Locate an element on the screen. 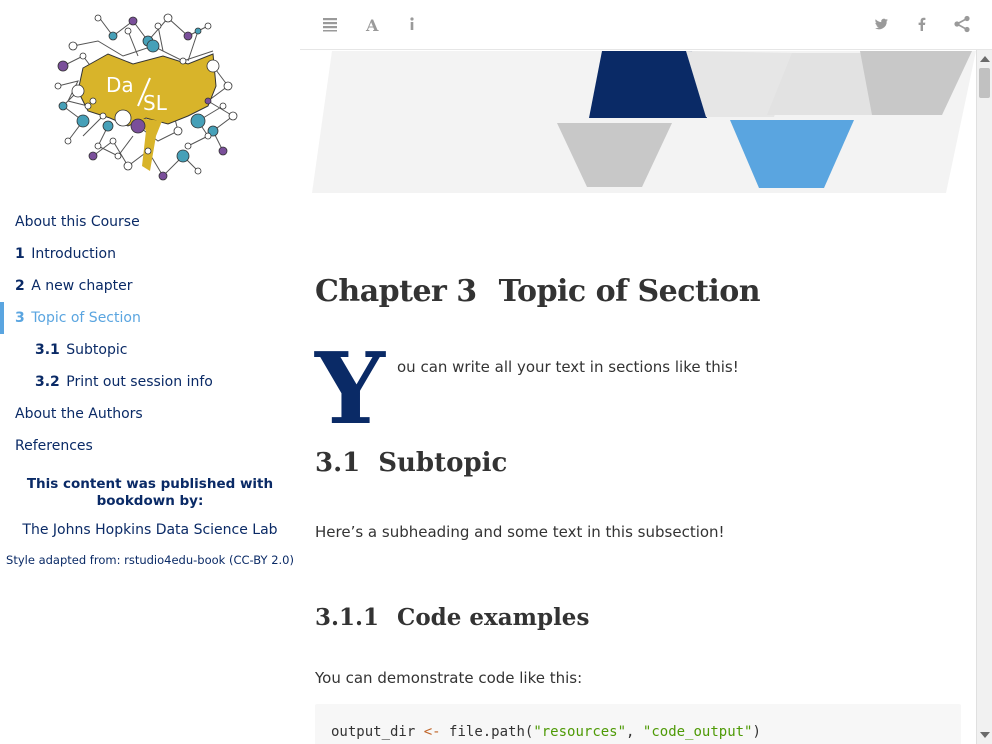 This screenshot has width=992, height=744. info-button is located at coordinates (412, 24).